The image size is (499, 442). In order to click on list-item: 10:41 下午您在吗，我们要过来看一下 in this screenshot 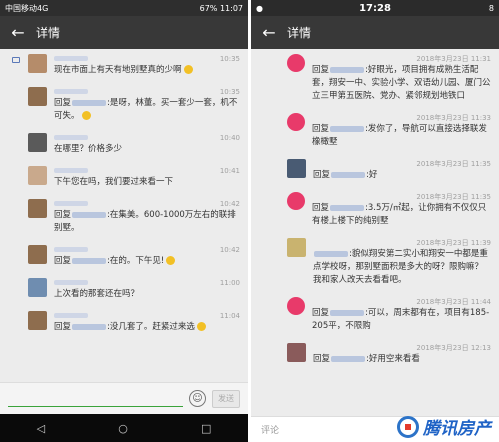, I will do `click(124, 177)`.